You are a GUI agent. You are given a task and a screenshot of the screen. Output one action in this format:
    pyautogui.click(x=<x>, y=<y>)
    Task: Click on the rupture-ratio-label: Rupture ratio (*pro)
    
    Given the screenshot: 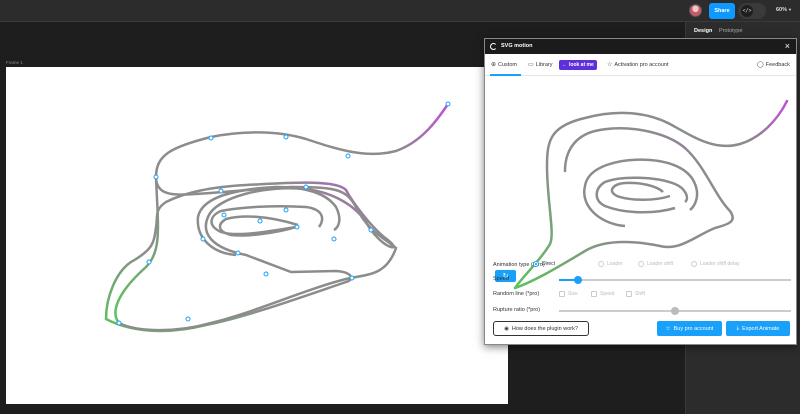 What is the action you would take?
    pyautogui.click(x=517, y=310)
    